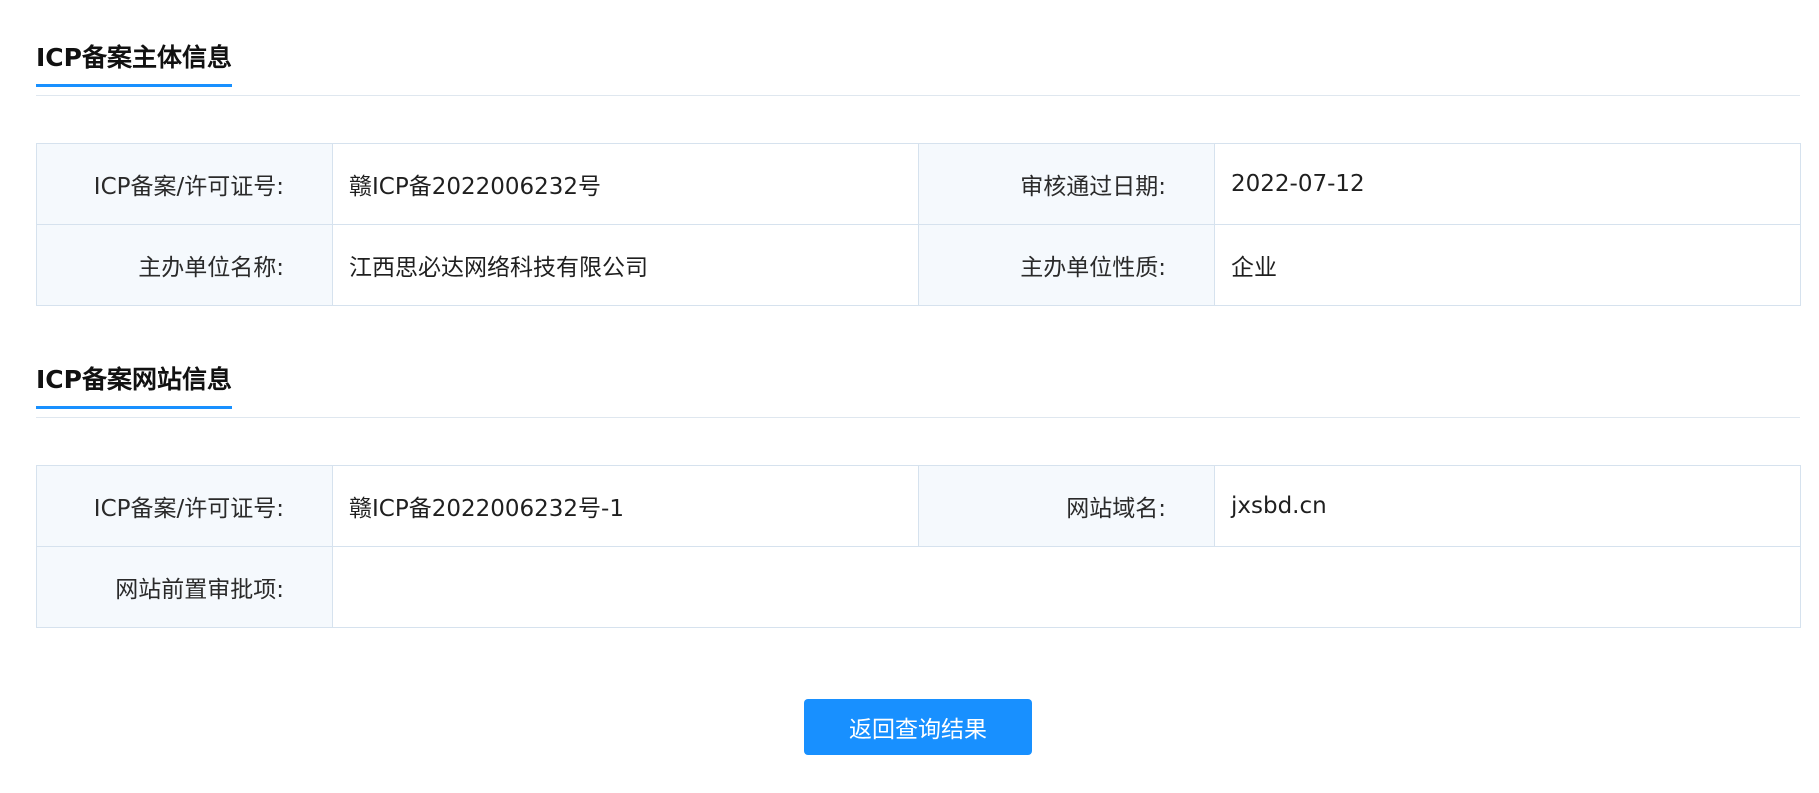  I want to click on website-license-number-label: ICP备案/许可证号:, so click(184, 506).